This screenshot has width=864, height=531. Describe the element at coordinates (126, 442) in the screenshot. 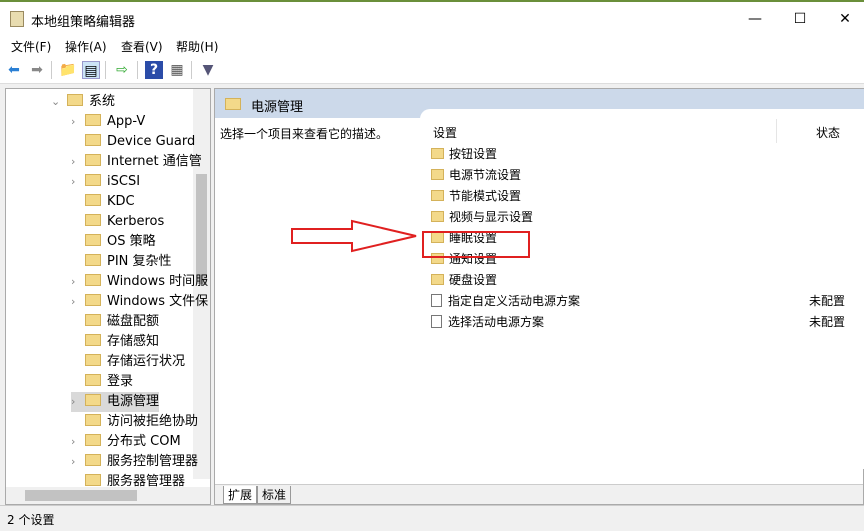

I see `tree-item: › 分布式 COM` at that location.